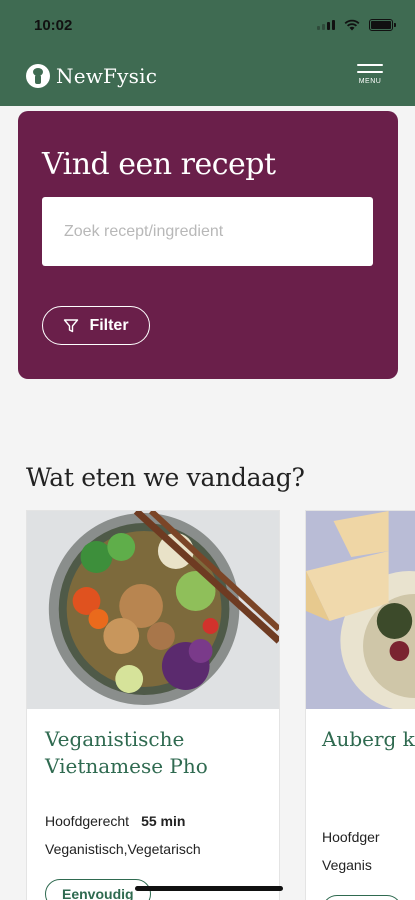  I want to click on brand-name: NewFysic, so click(107, 76).